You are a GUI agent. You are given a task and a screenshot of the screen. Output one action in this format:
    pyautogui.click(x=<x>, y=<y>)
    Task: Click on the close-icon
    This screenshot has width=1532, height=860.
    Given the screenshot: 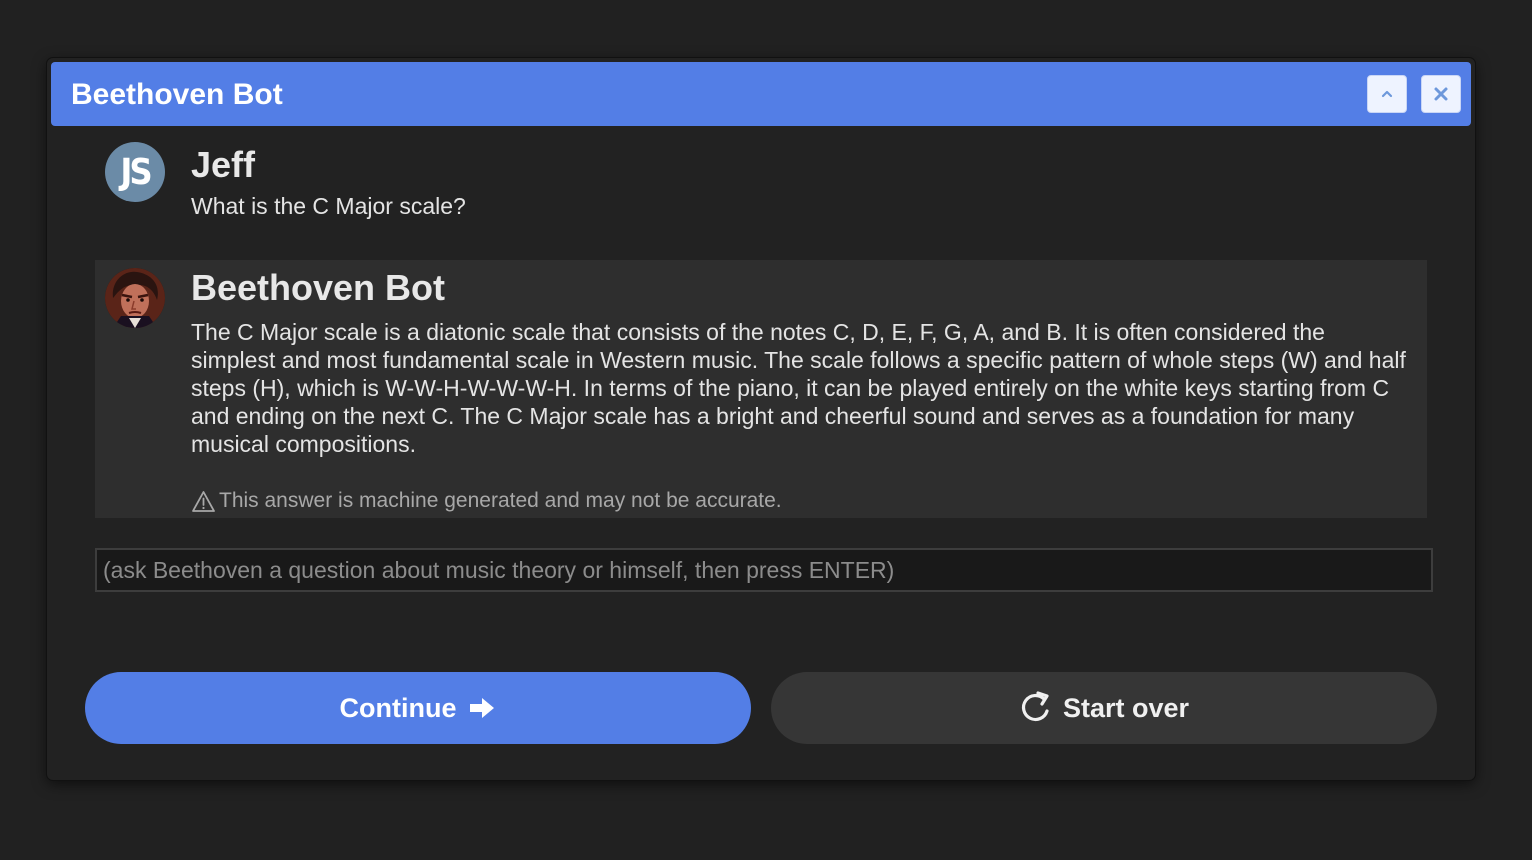 What is the action you would take?
    pyautogui.click(x=1441, y=94)
    